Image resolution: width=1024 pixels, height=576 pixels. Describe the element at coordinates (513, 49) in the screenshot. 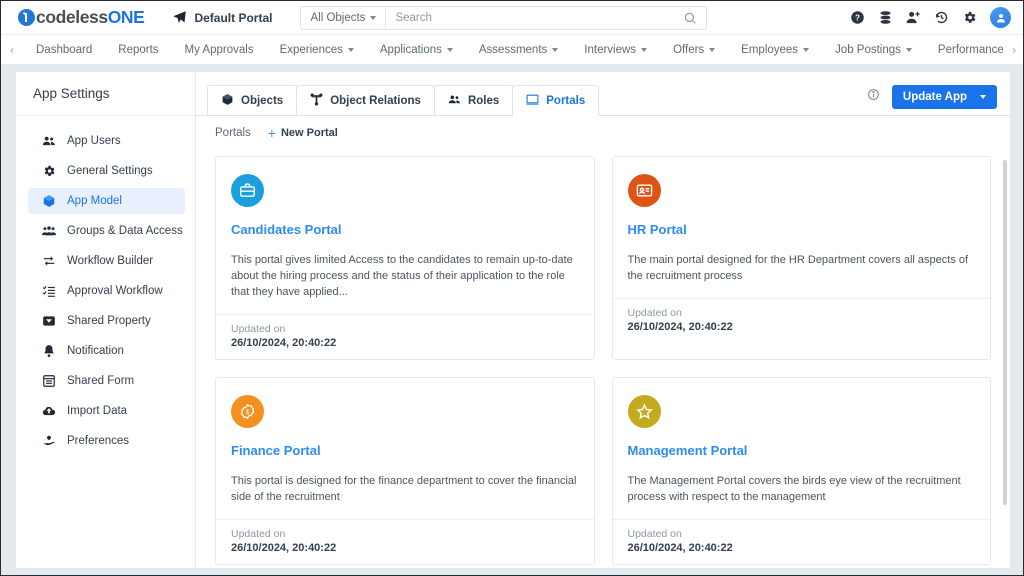

I see `nav-label: Assessments` at that location.